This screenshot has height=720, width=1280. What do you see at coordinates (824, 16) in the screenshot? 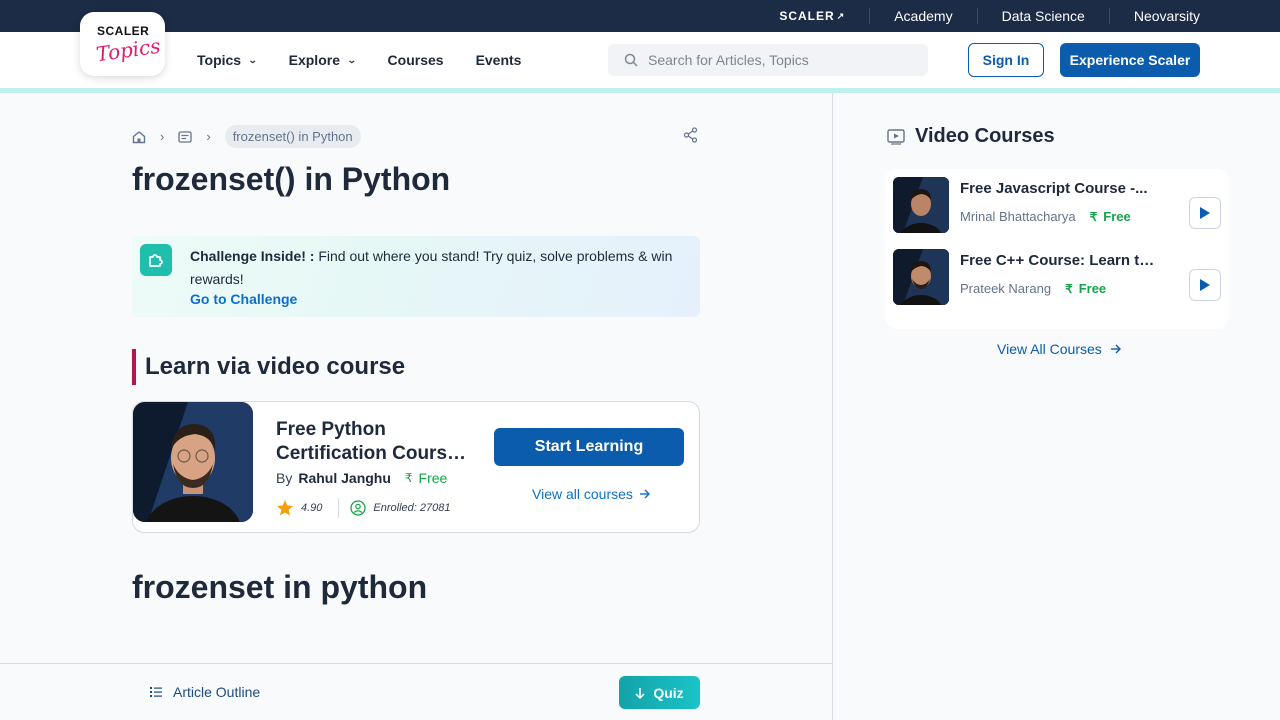
I see `scaler-brand-link: SCALER ↗` at bounding box center [824, 16].